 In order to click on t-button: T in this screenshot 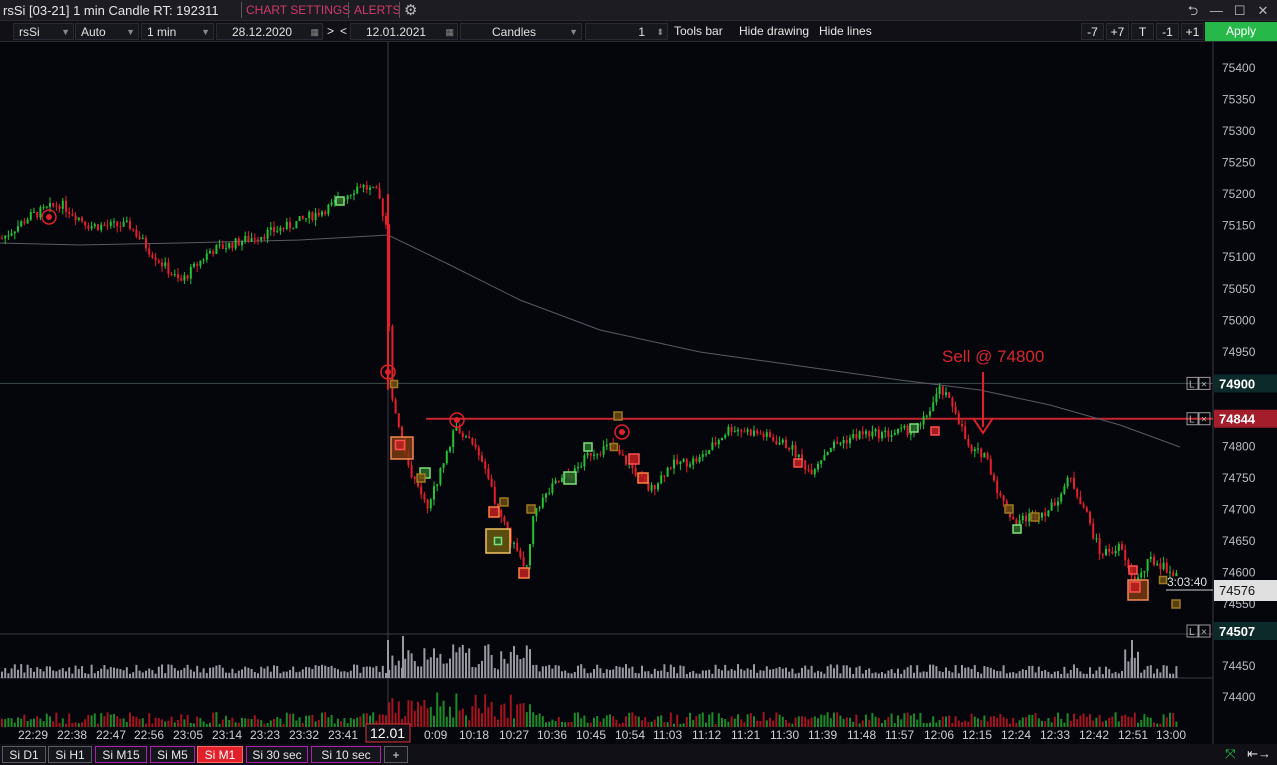, I will do `click(1142, 31)`.